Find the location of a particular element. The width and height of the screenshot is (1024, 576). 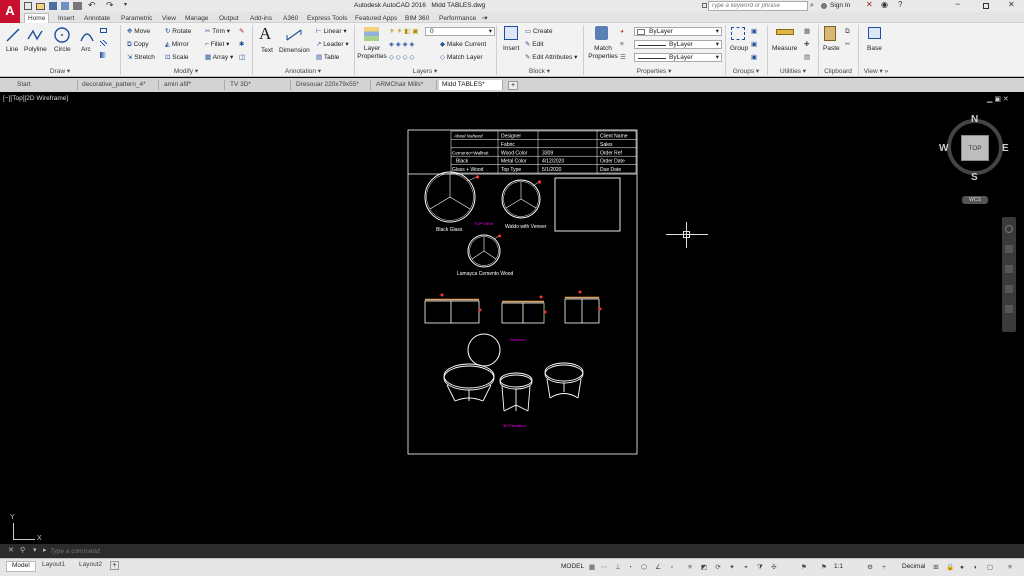

group-icon is located at coordinates (738, 33).